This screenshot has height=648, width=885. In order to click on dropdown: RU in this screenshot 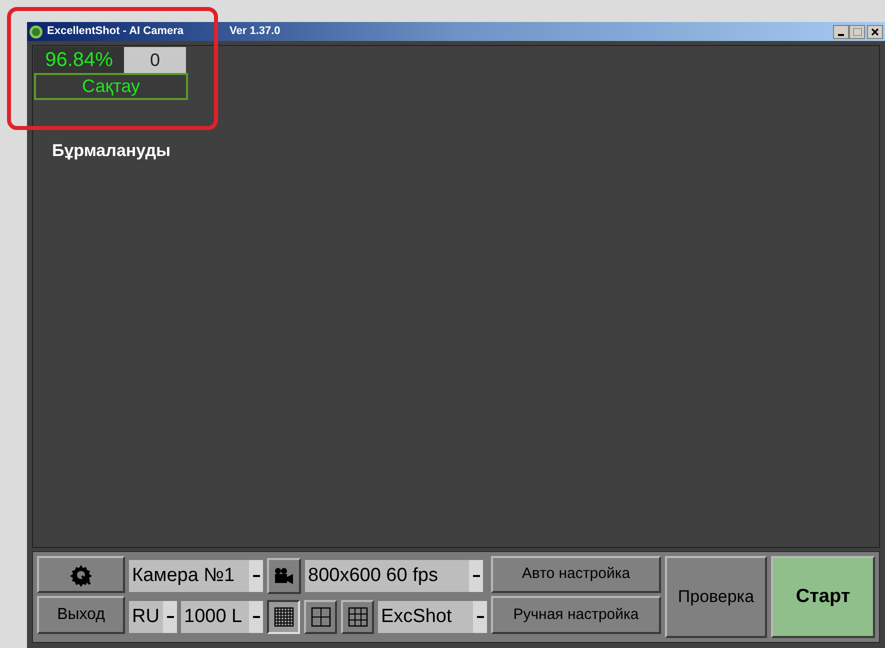, I will do `click(153, 617)`.